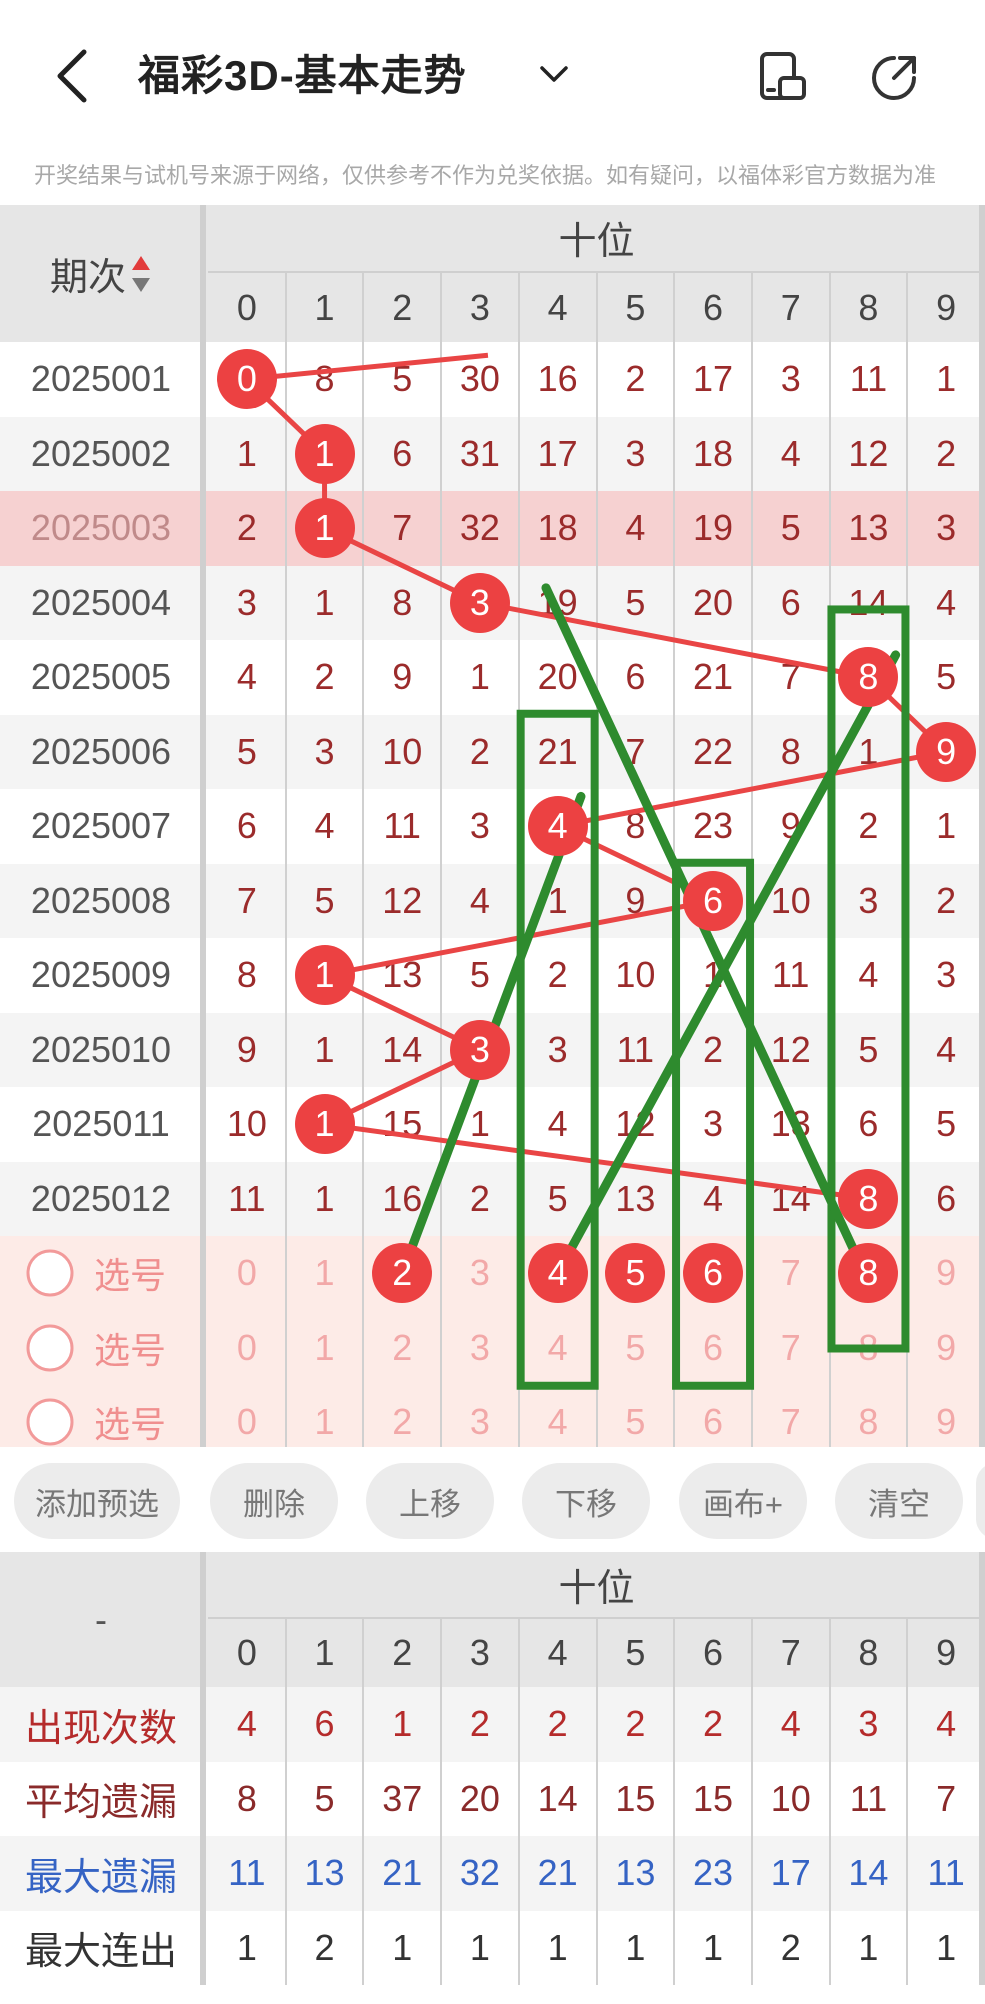 This screenshot has width=985, height=2004. Describe the element at coordinates (101, 900) in the screenshot. I see `issue-number: 2025008` at that location.